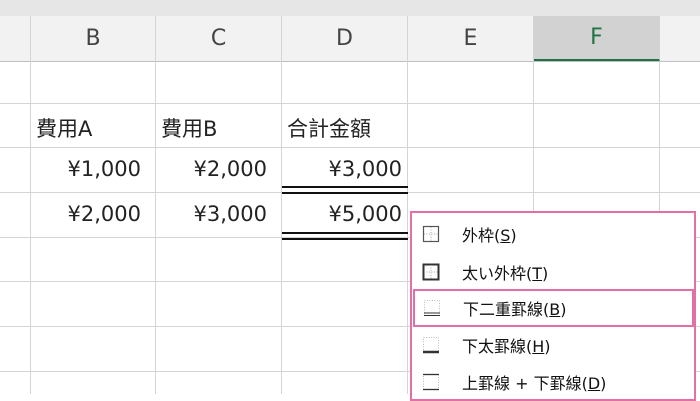 This screenshot has width=700, height=401. I want to click on cell-c-row2: ¥3,000, so click(211, 214).